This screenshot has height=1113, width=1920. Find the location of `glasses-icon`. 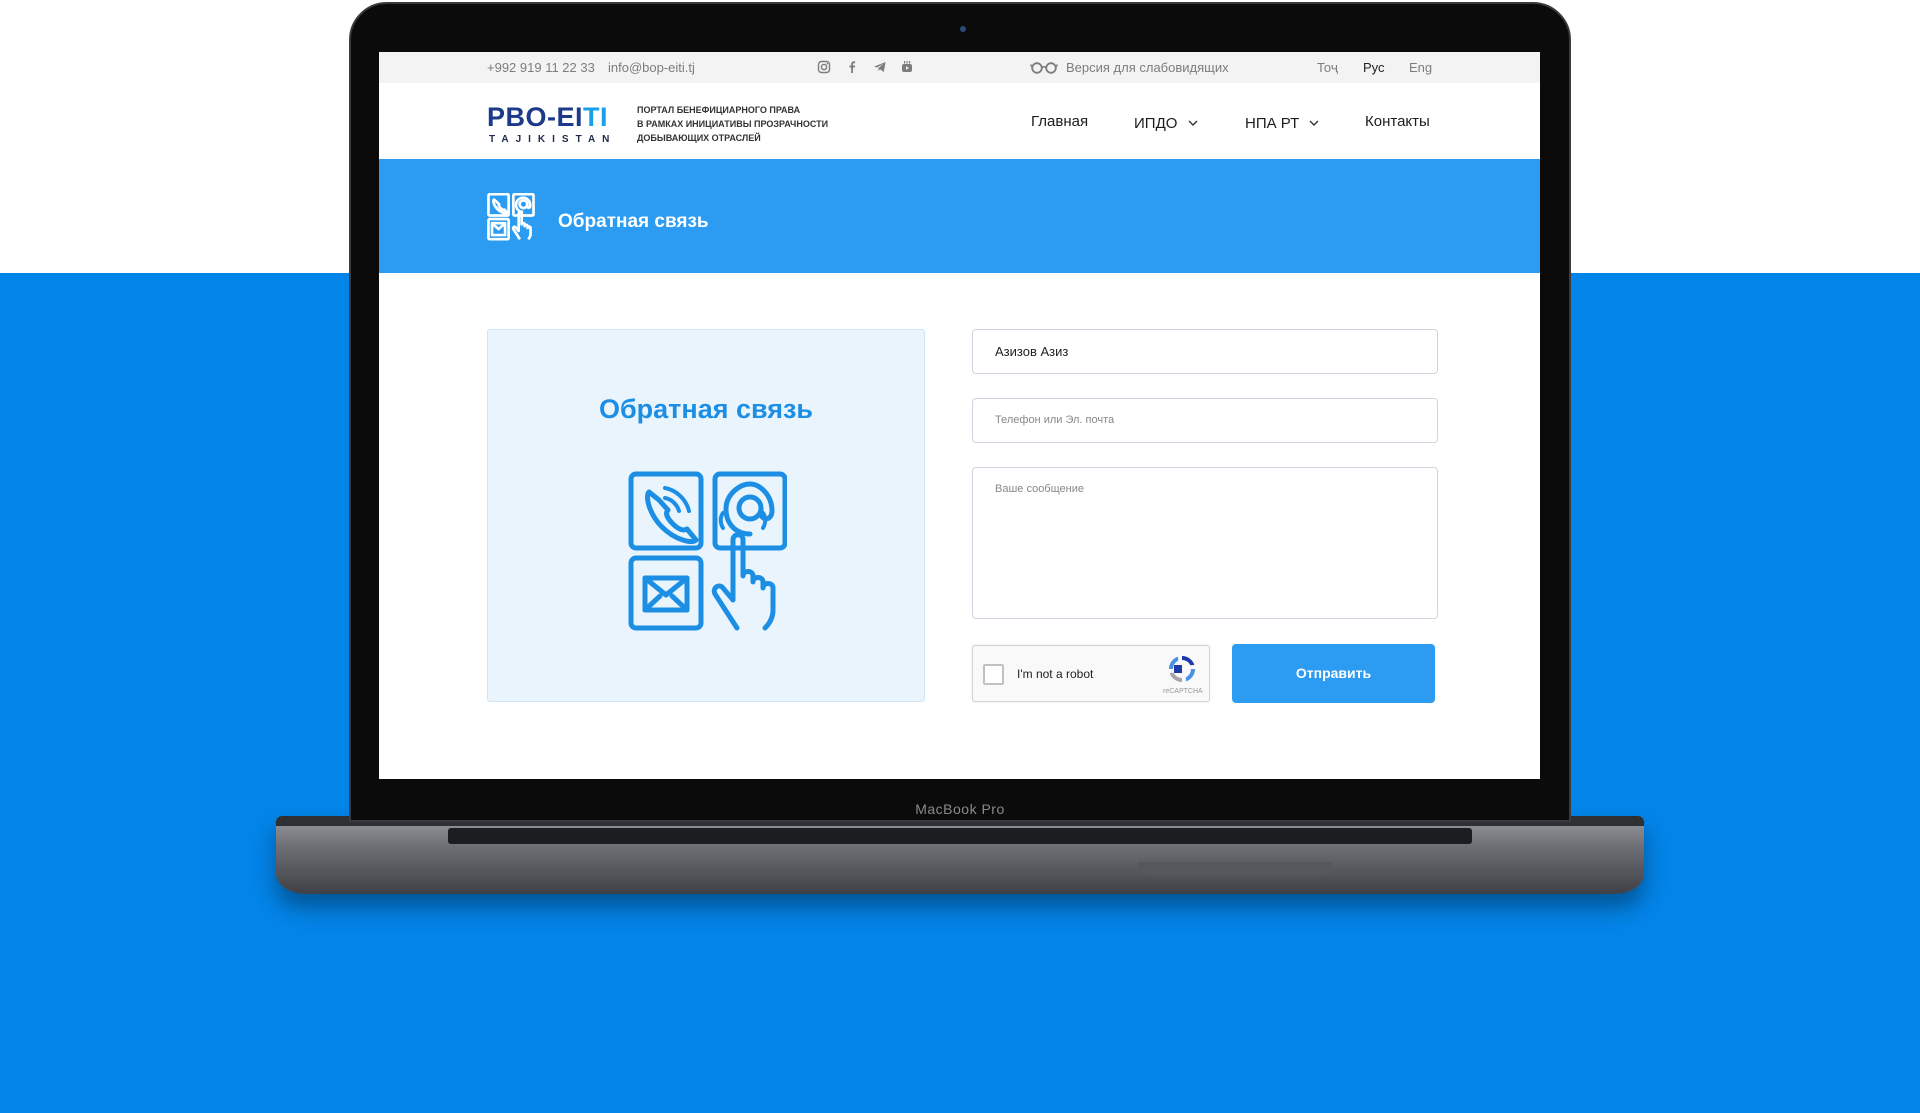

glasses-icon is located at coordinates (1044, 68).